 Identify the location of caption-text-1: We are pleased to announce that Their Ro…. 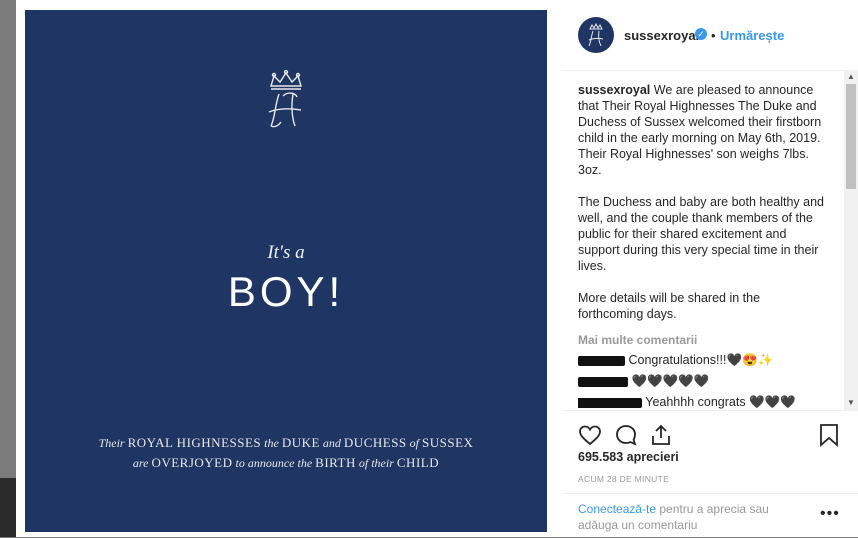
(700, 130).